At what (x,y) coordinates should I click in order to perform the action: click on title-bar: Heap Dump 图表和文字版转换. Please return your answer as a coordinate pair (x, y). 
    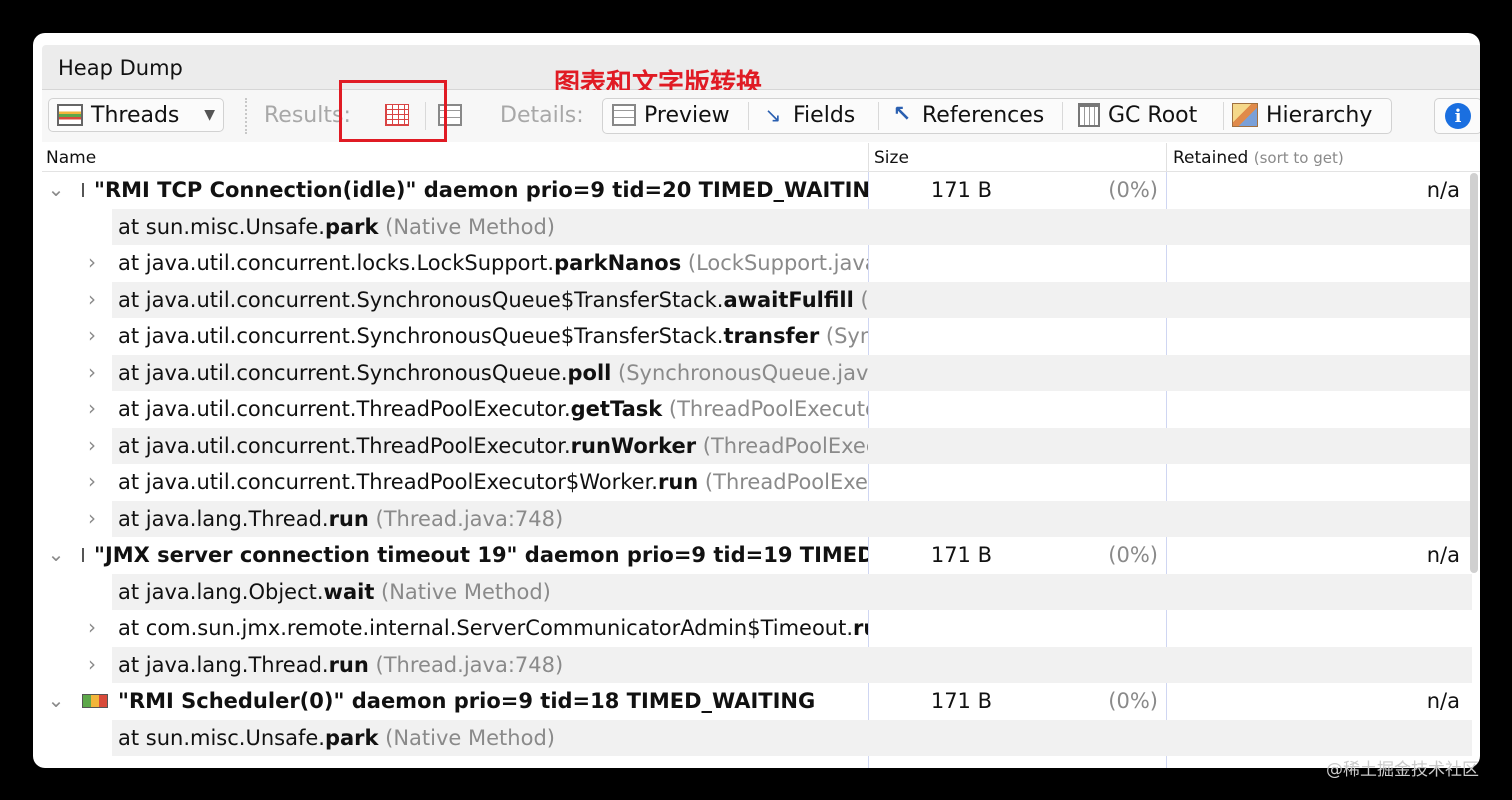
    Looking at the image, I should click on (761, 72).